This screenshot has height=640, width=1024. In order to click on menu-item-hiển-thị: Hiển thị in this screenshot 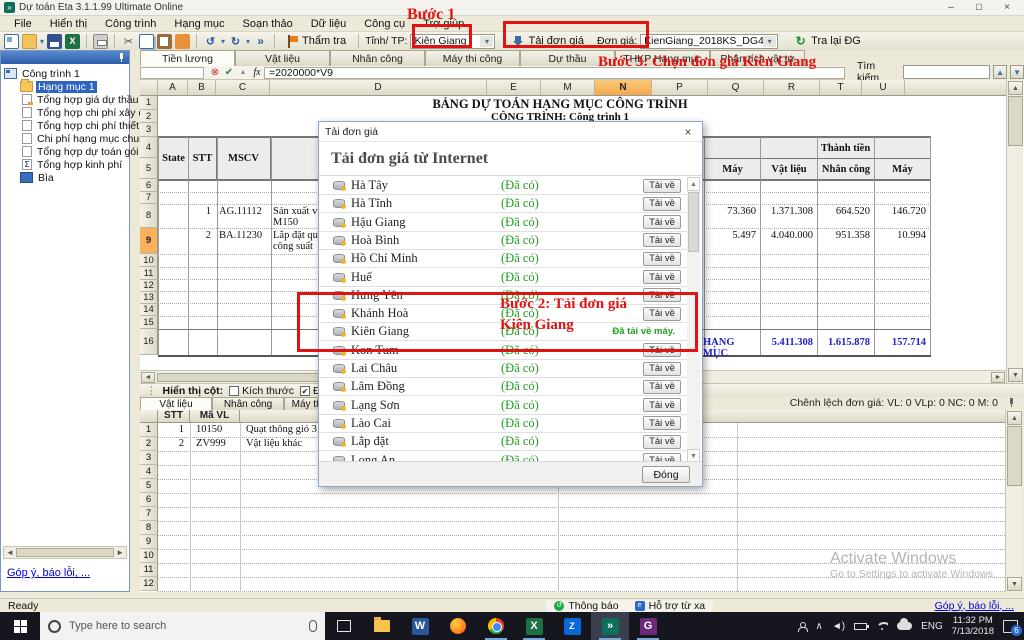, I will do `click(68, 24)`.